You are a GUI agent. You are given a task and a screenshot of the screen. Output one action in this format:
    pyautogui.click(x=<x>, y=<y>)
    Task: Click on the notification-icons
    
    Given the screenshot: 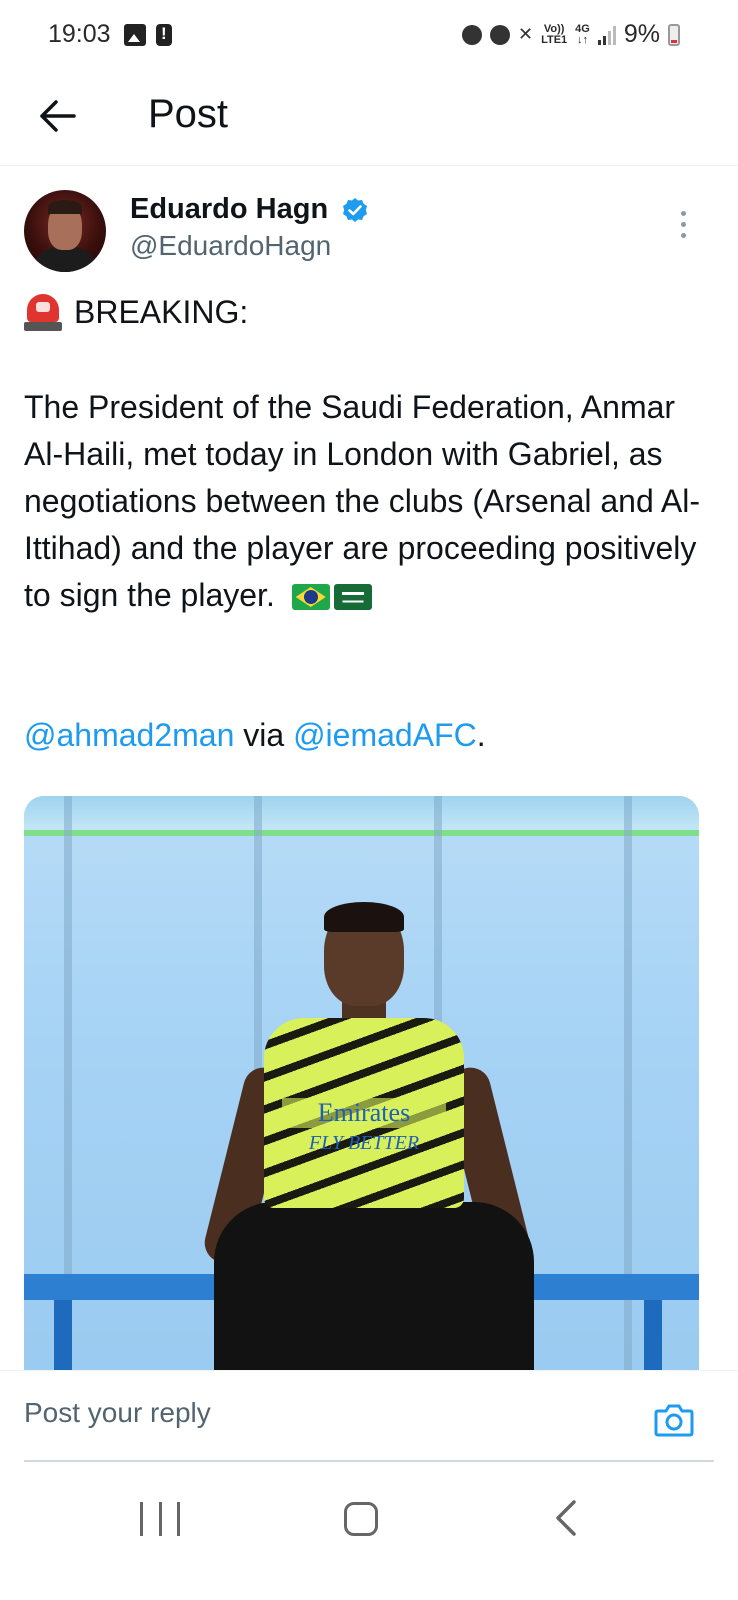 What is the action you would take?
    pyautogui.click(x=148, y=35)
    